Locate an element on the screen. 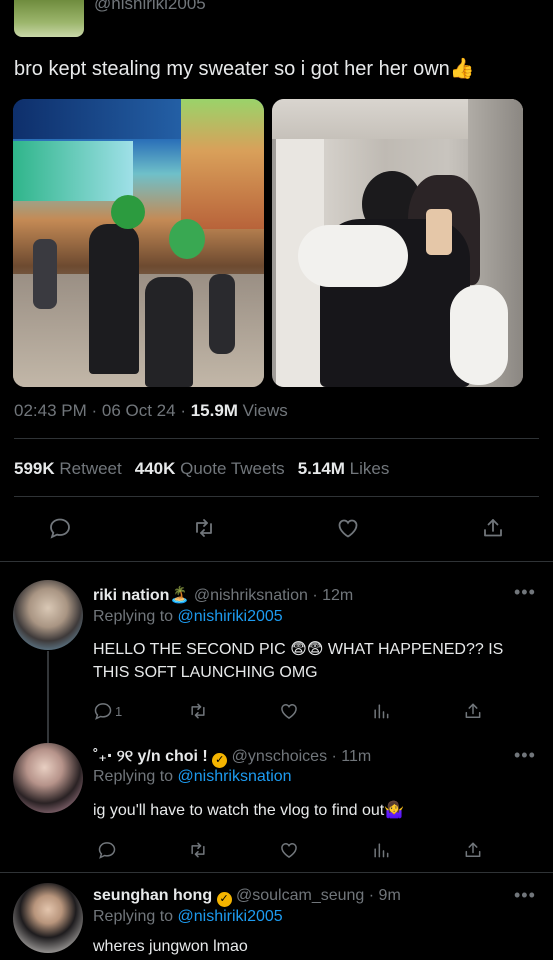  retweets-label: Retweet is located at coordinates (88, 468).